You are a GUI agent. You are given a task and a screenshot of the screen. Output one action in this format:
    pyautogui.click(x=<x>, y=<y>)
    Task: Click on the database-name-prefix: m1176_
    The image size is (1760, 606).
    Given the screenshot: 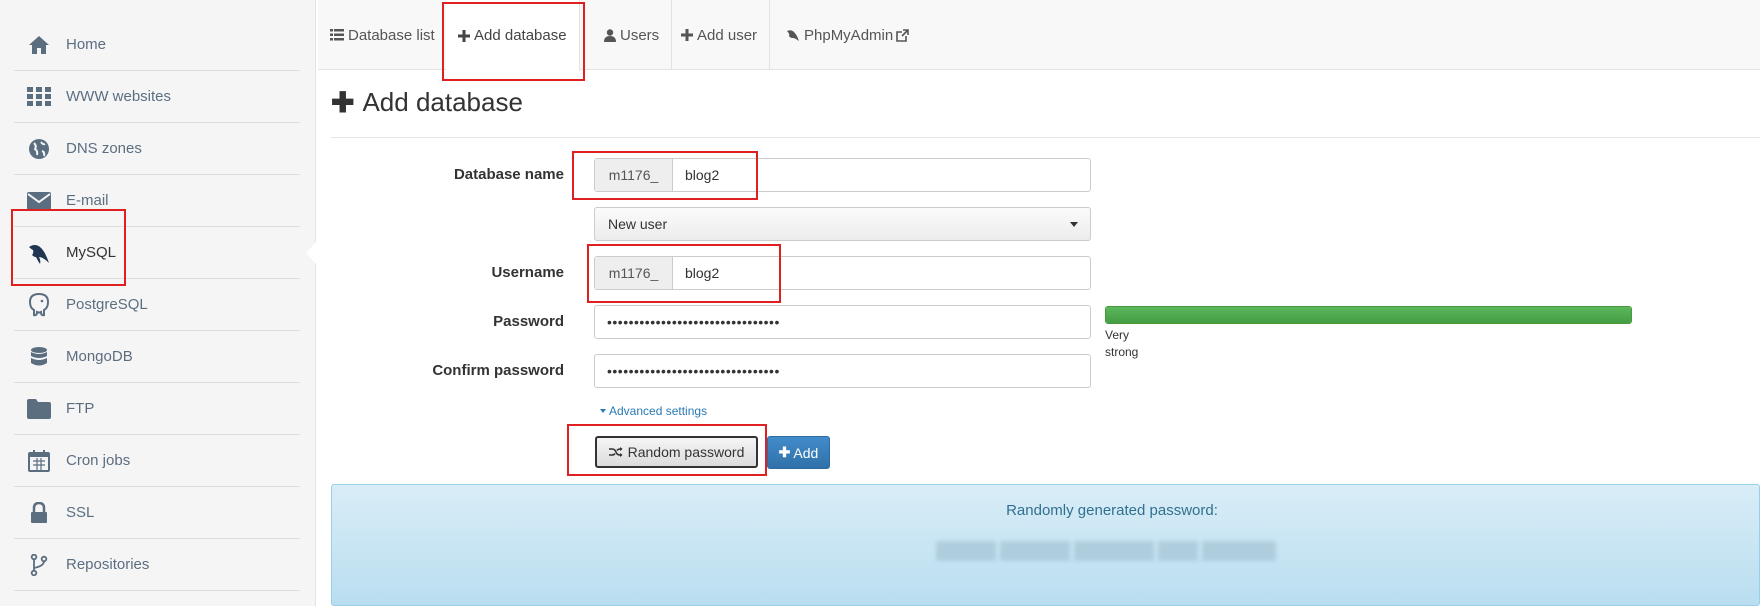 What is the action you would take?
    pyautogui.click(x=634, y=175)
    